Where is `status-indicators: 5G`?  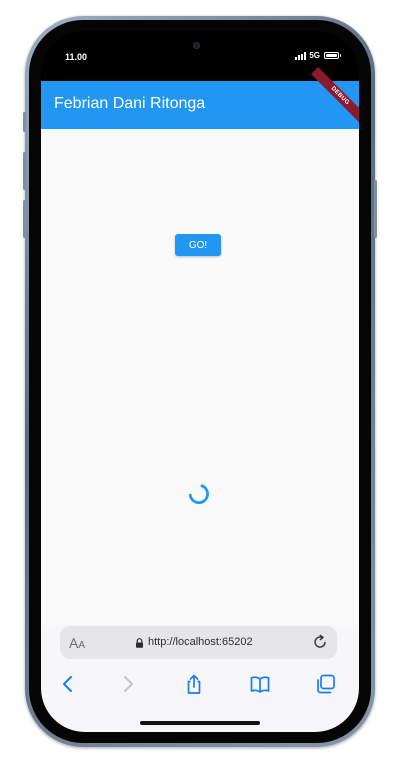
status-indicators: 5G is located at coordinates (318, 55).